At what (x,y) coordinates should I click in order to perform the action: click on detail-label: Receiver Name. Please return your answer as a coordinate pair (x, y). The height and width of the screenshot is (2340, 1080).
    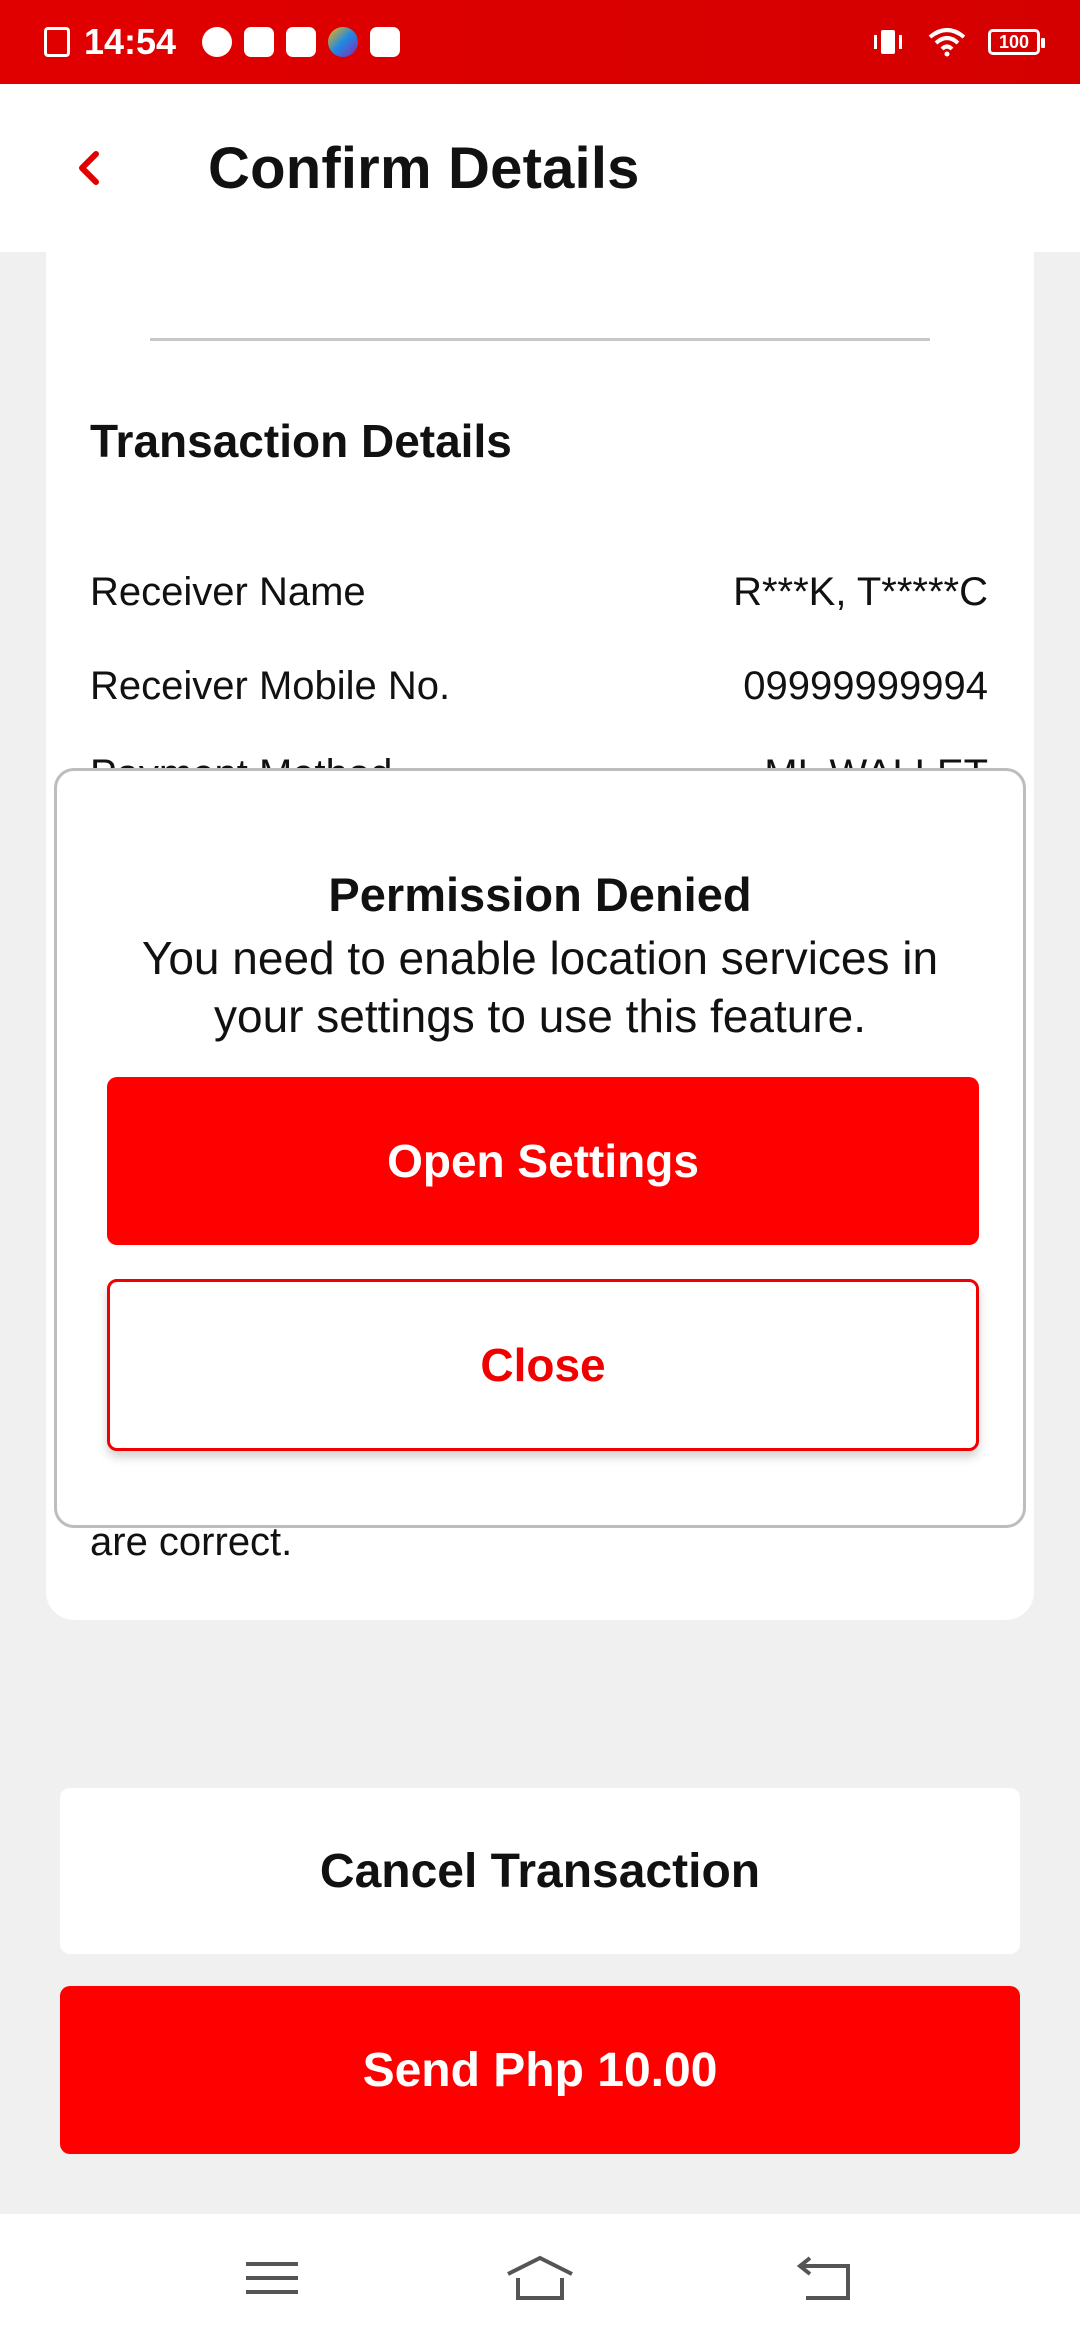
    Looking at the image, I should click on (228, 592).